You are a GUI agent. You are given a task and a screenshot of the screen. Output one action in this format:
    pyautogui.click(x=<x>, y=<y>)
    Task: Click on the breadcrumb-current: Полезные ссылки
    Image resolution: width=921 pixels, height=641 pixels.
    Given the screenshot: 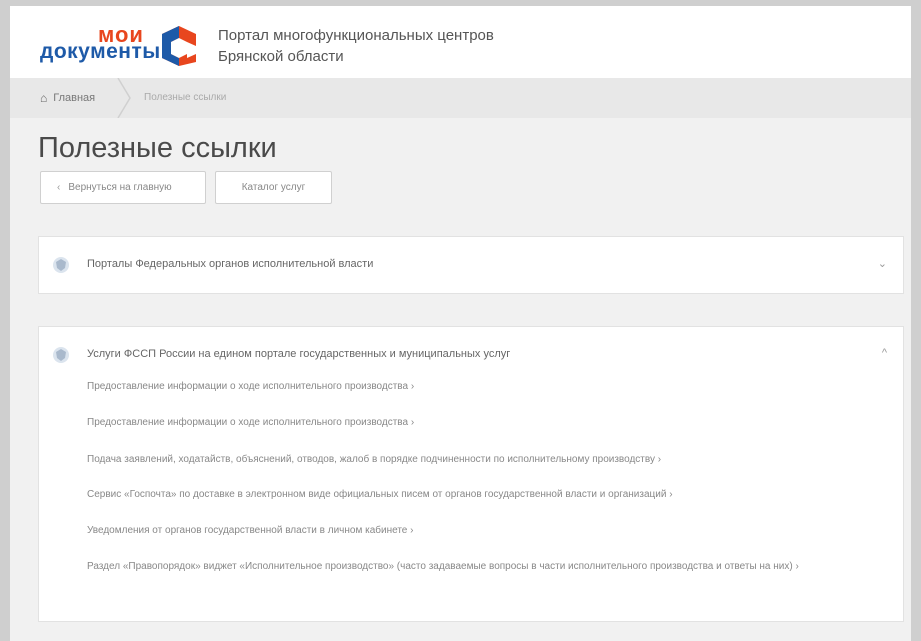 What is the action you would take?
    pyautogui.click(x=185, y=97)
    